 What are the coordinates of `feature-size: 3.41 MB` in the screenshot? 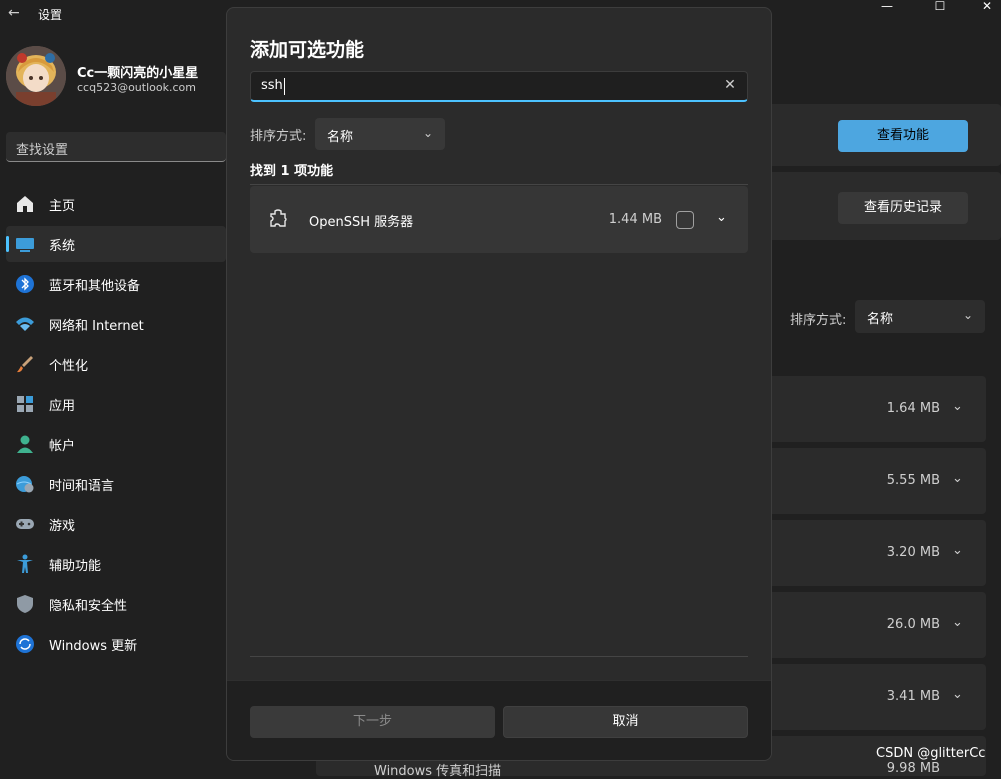 It's located at (913, 696).